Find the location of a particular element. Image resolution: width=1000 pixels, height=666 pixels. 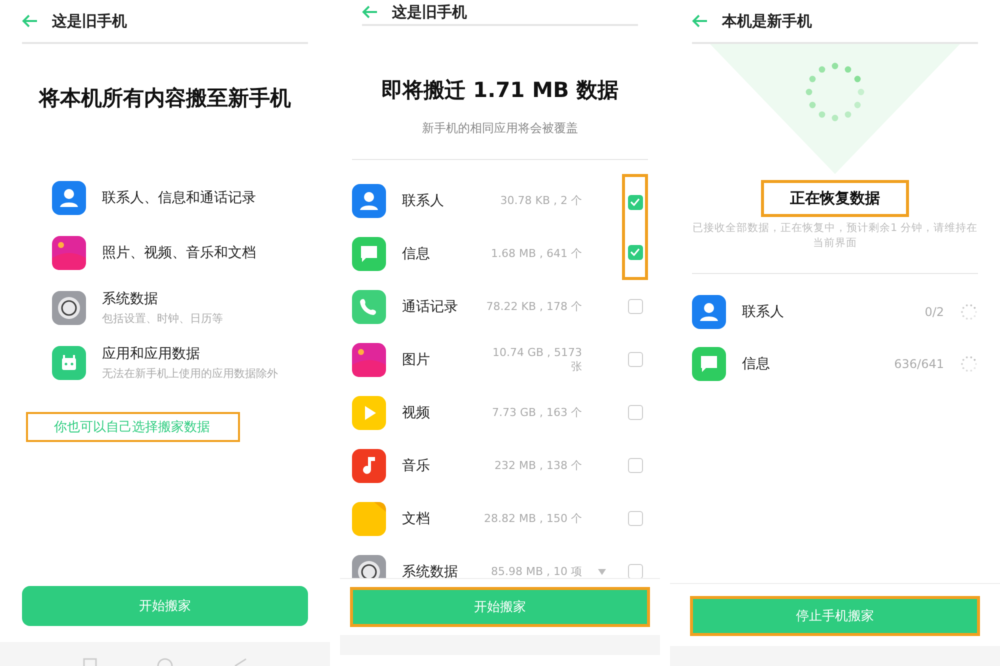

item-label: 文档 is located at coordinates (416, 519).